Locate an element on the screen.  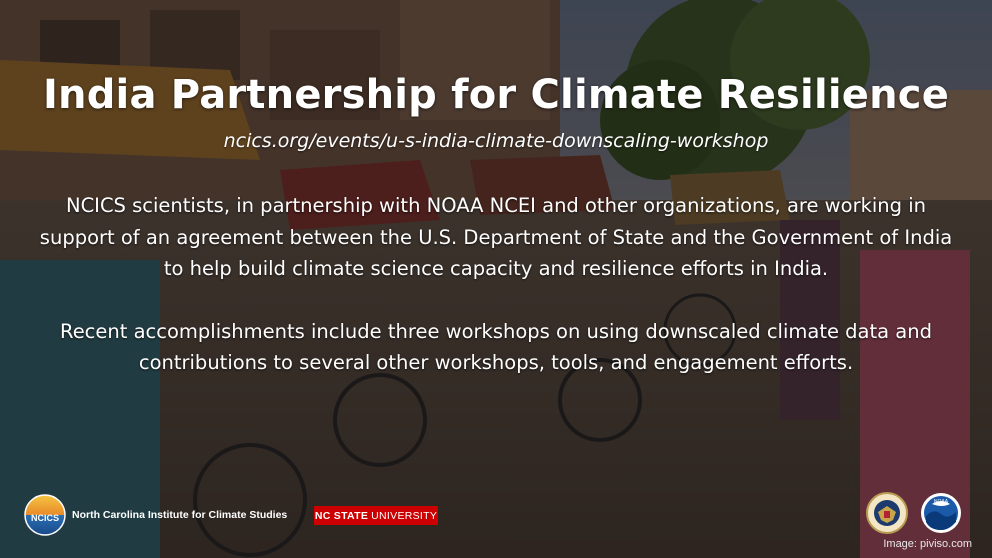
state-department-seal-icon is located at coordinates (887, 513).